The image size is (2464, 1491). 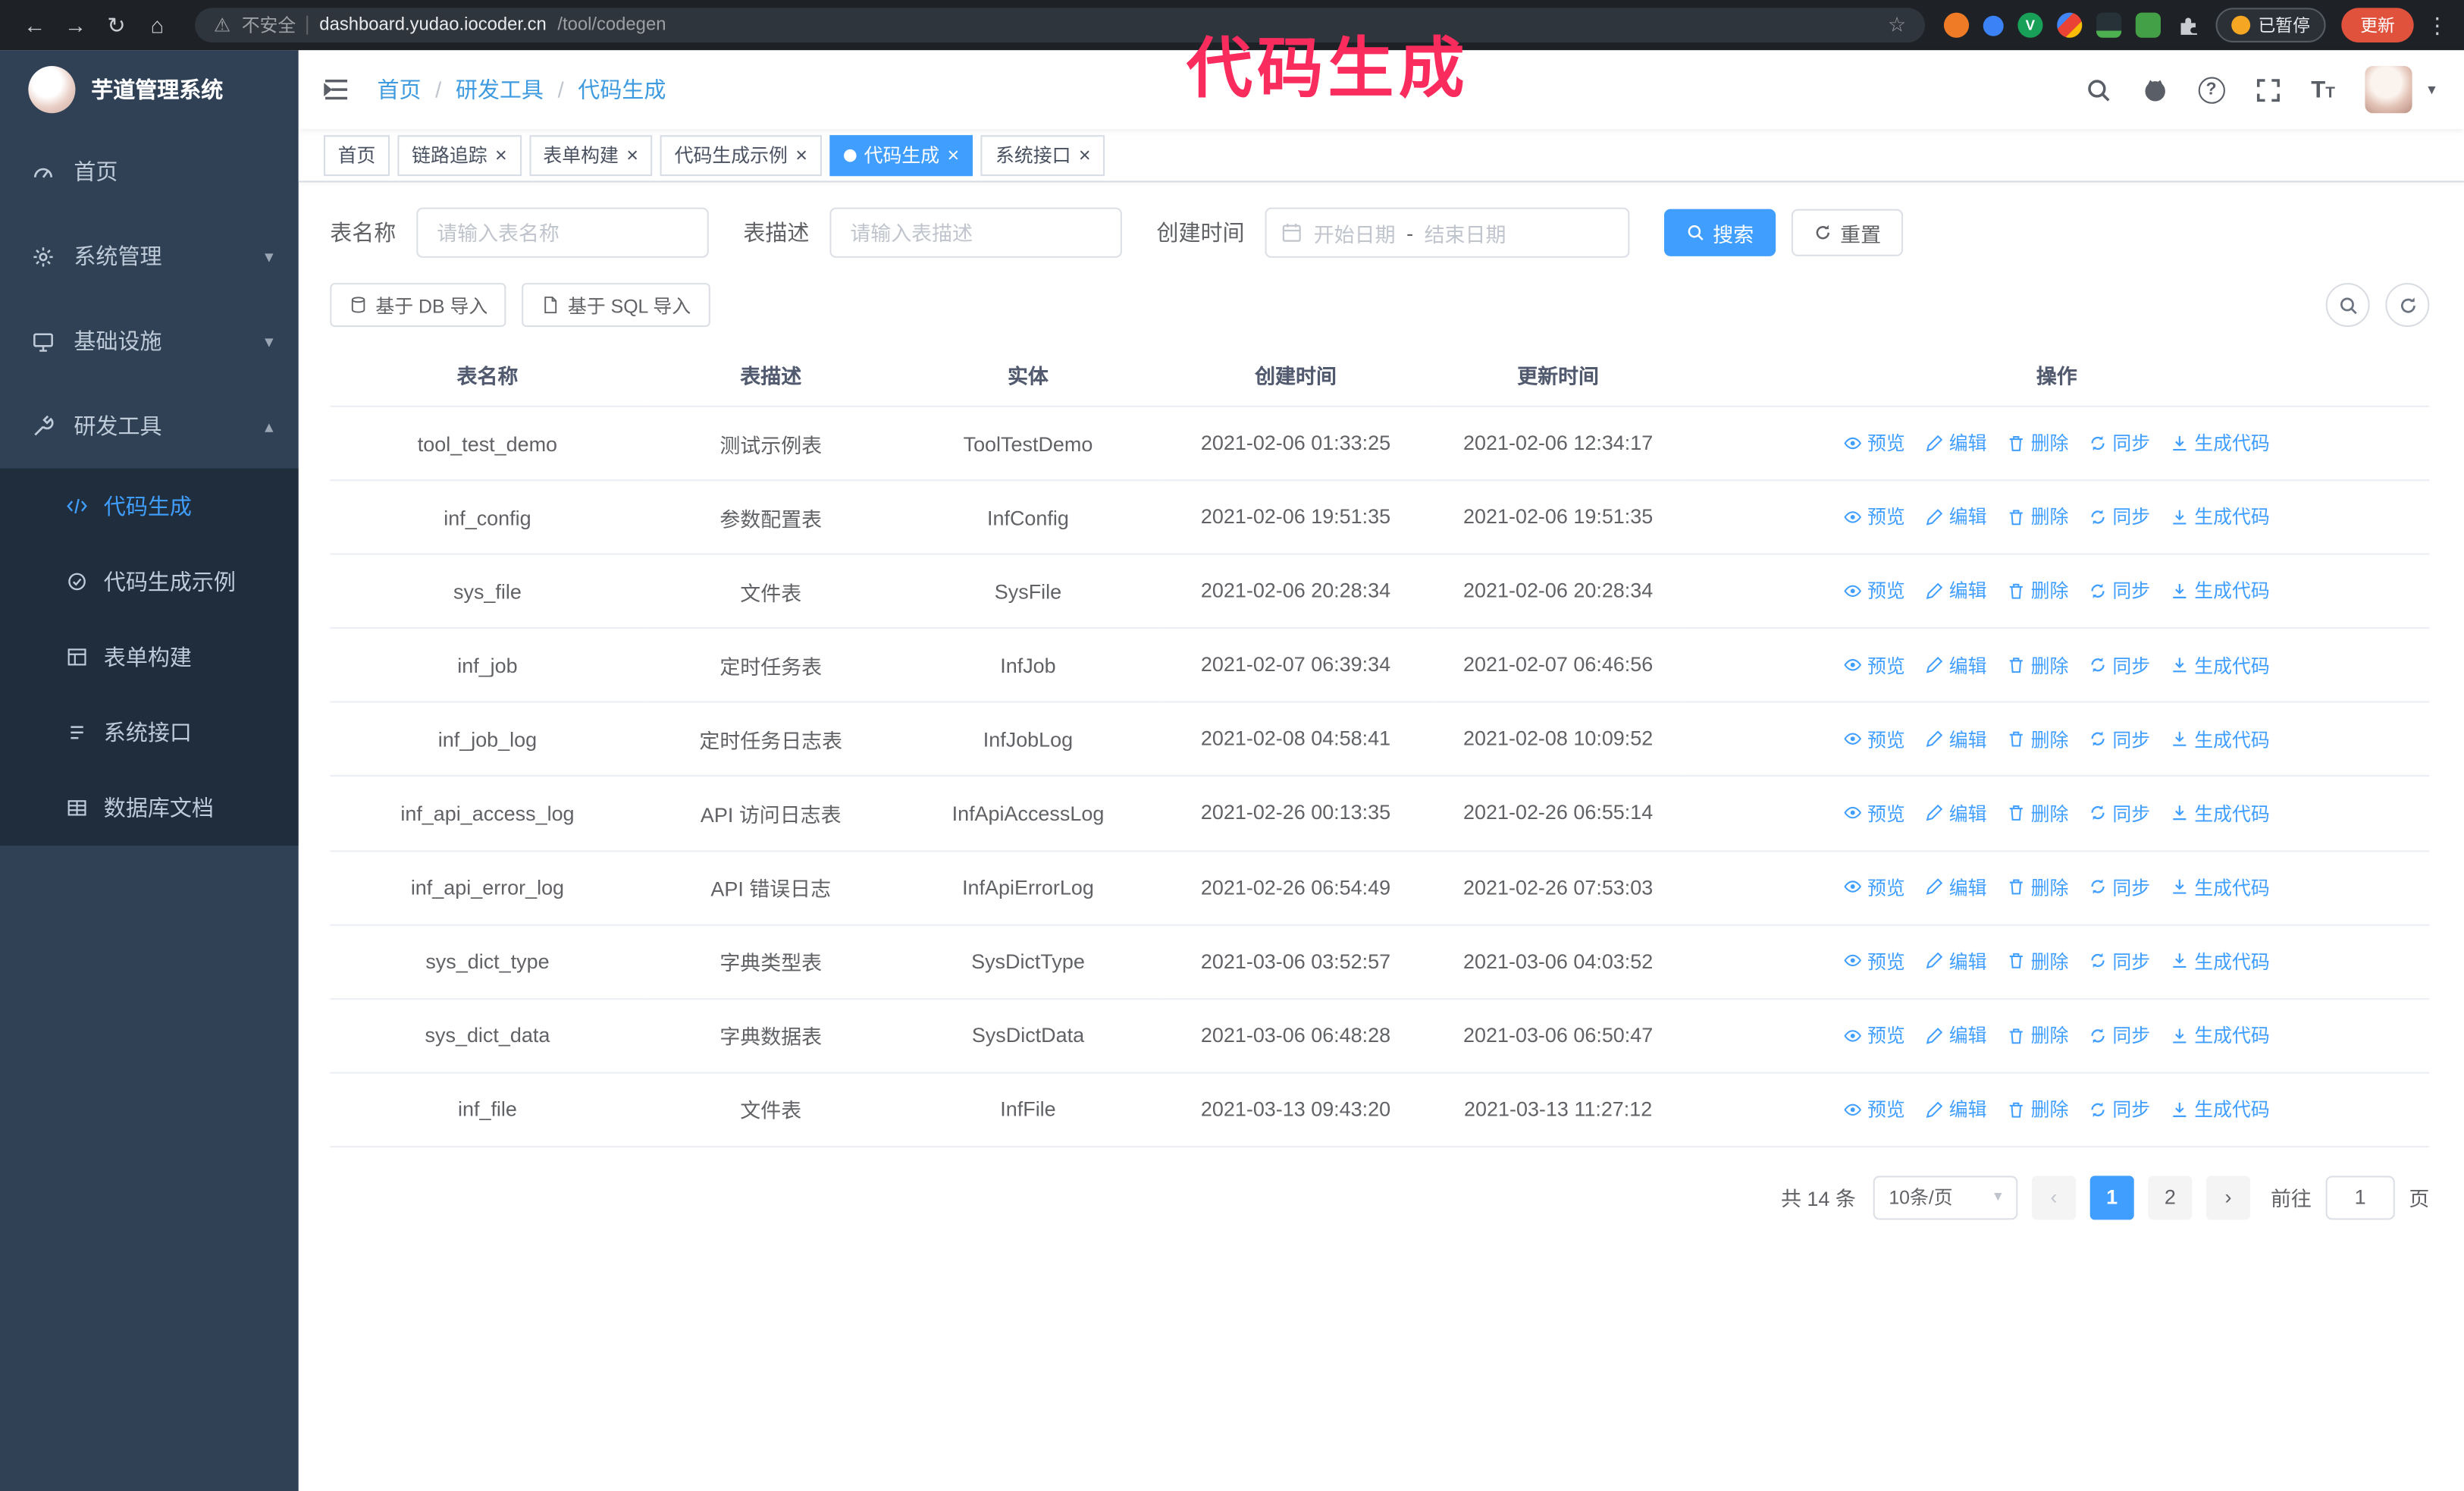 I want to click on sidebar-item-infra: 基础设施 ▾, so click(x=150, y=341).